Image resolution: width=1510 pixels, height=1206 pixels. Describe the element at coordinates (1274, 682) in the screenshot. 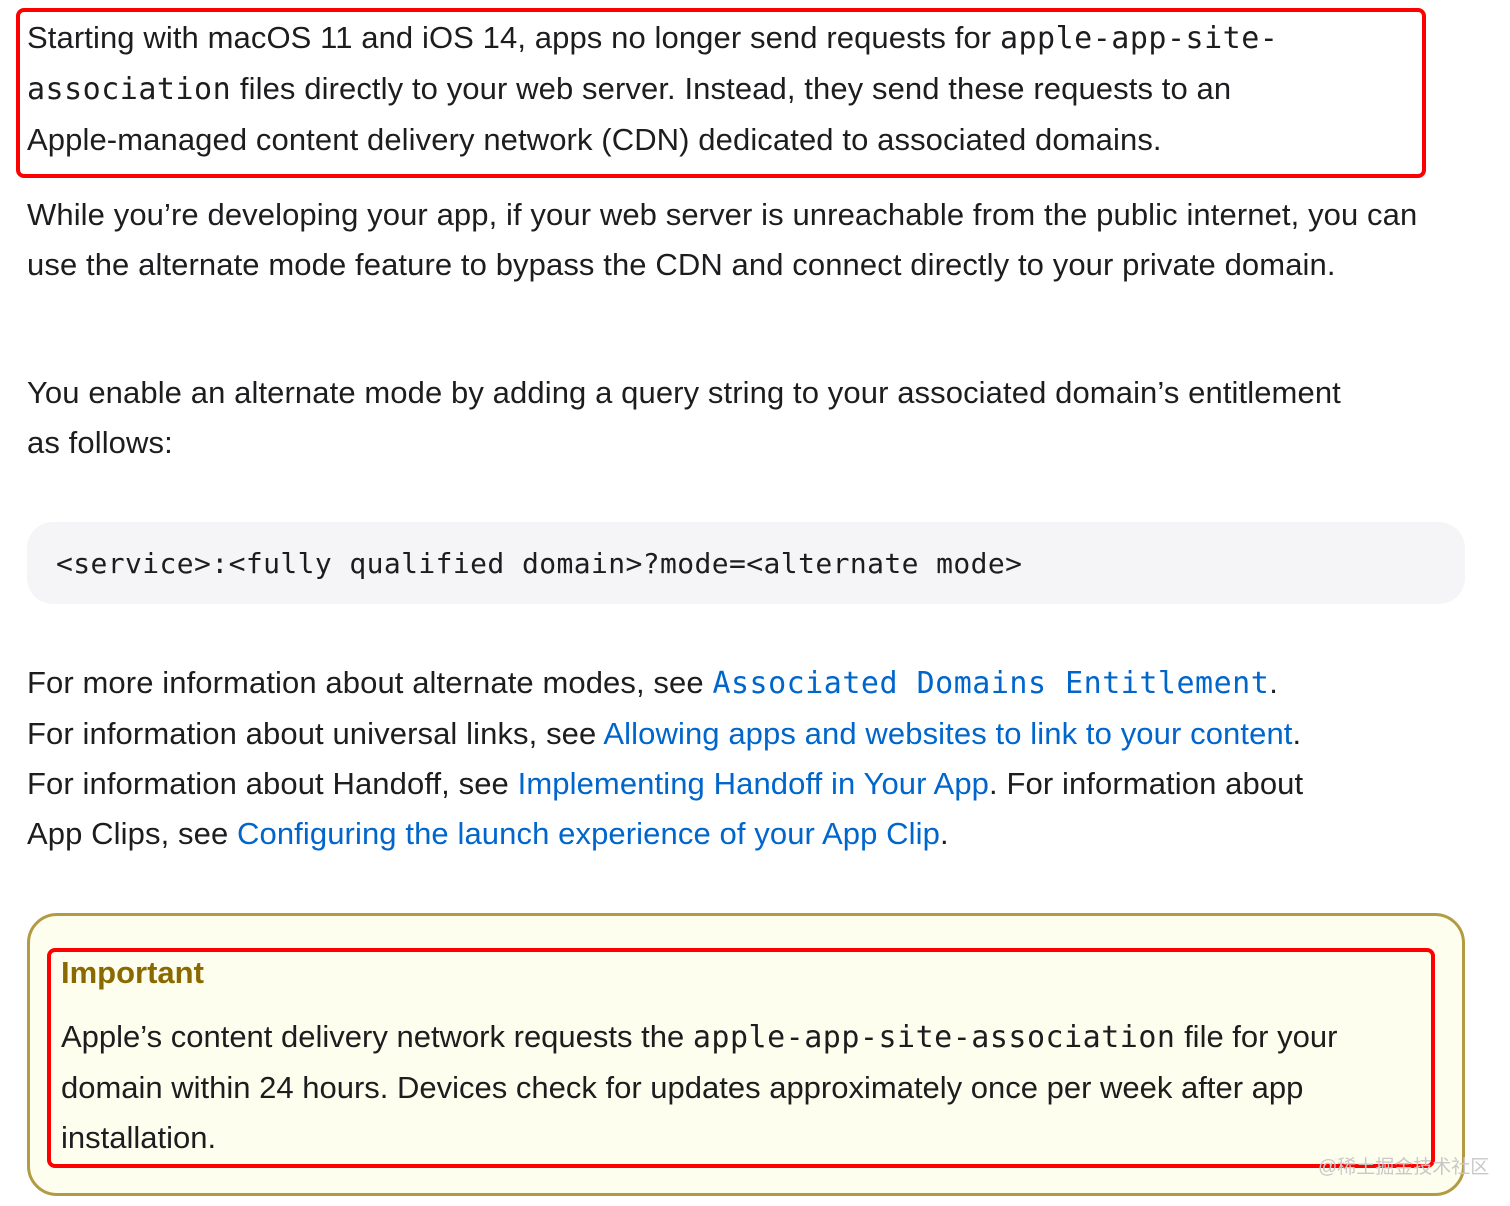

I see `more-info-text-2: .` at that location.